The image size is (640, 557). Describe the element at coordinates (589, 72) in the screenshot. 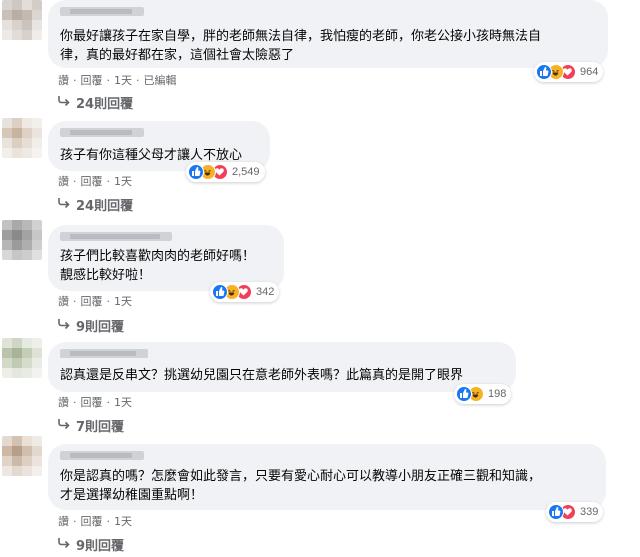

I see `reaction-count: 964` at that location.